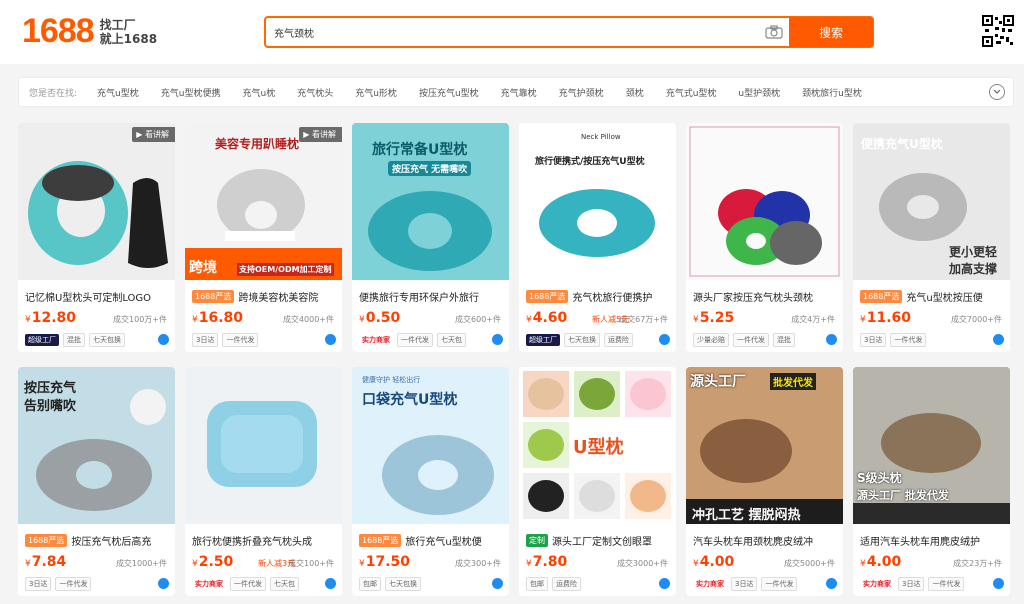 This screenshot has width=1024, height=604. I want to click on search-box: 搜索, so click(569, 32).